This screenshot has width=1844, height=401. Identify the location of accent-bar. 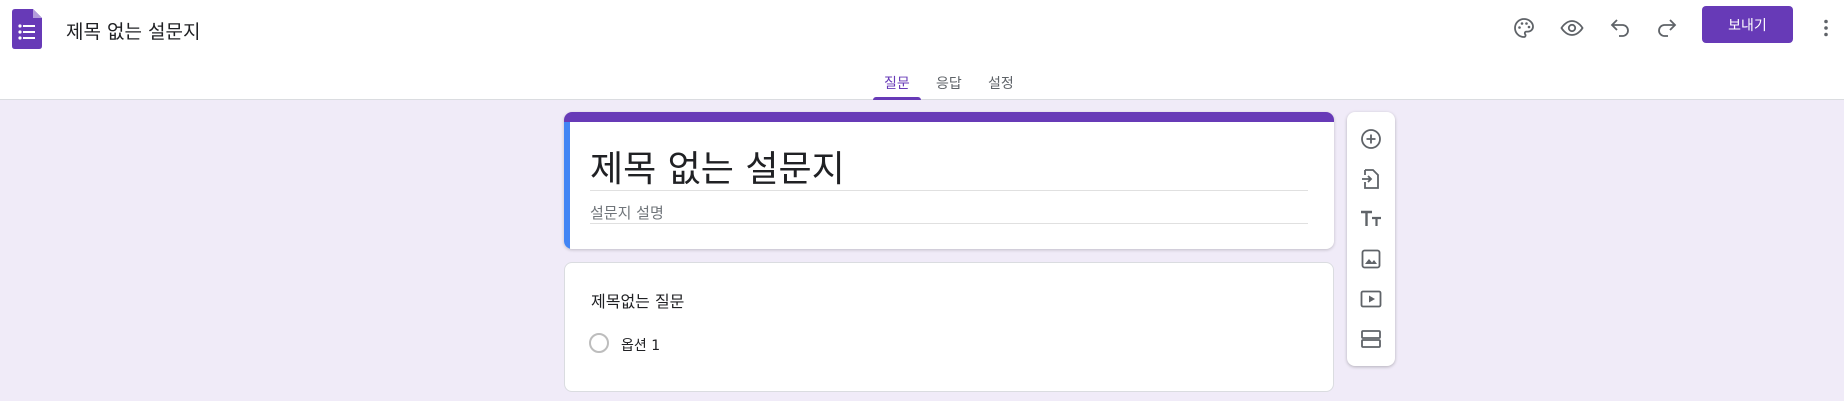
(949, 117).